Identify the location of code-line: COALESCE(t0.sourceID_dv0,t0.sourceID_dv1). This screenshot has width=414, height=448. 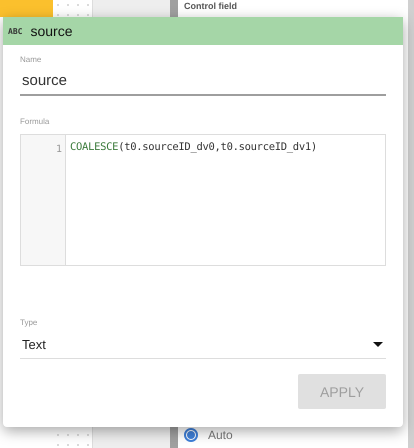
(193, 147).